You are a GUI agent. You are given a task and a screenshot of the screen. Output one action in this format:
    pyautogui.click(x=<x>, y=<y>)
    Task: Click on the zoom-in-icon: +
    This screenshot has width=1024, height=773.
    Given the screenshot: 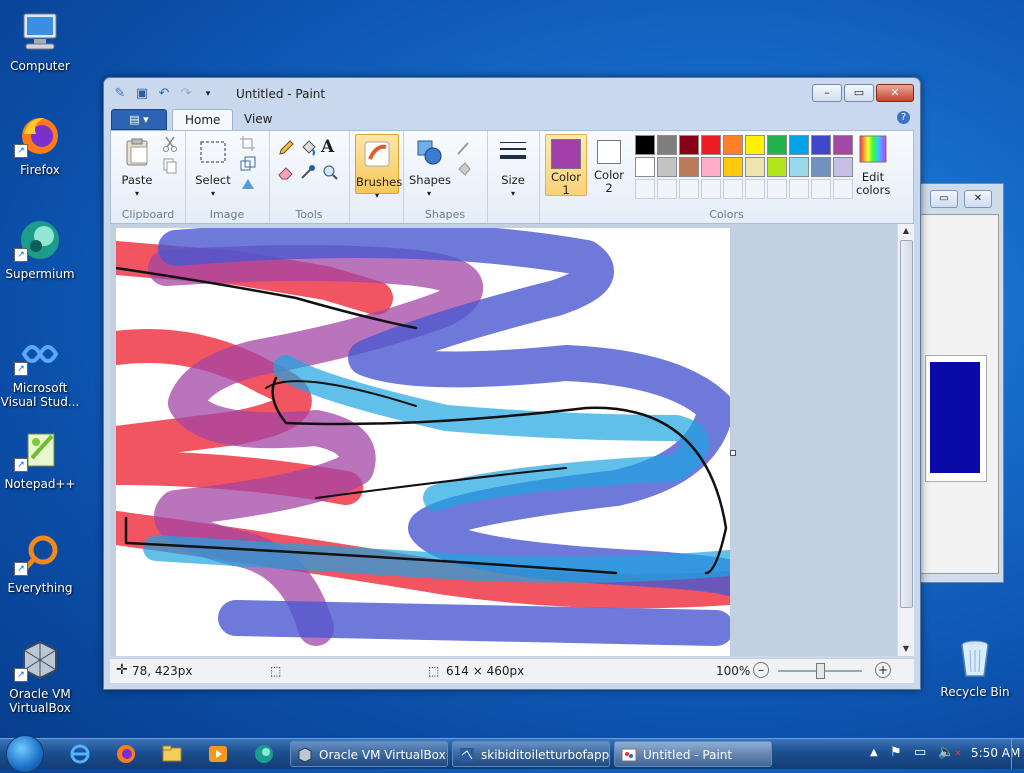 What is the action you would take?
    pyautogui.click(x=883, y=670)
    